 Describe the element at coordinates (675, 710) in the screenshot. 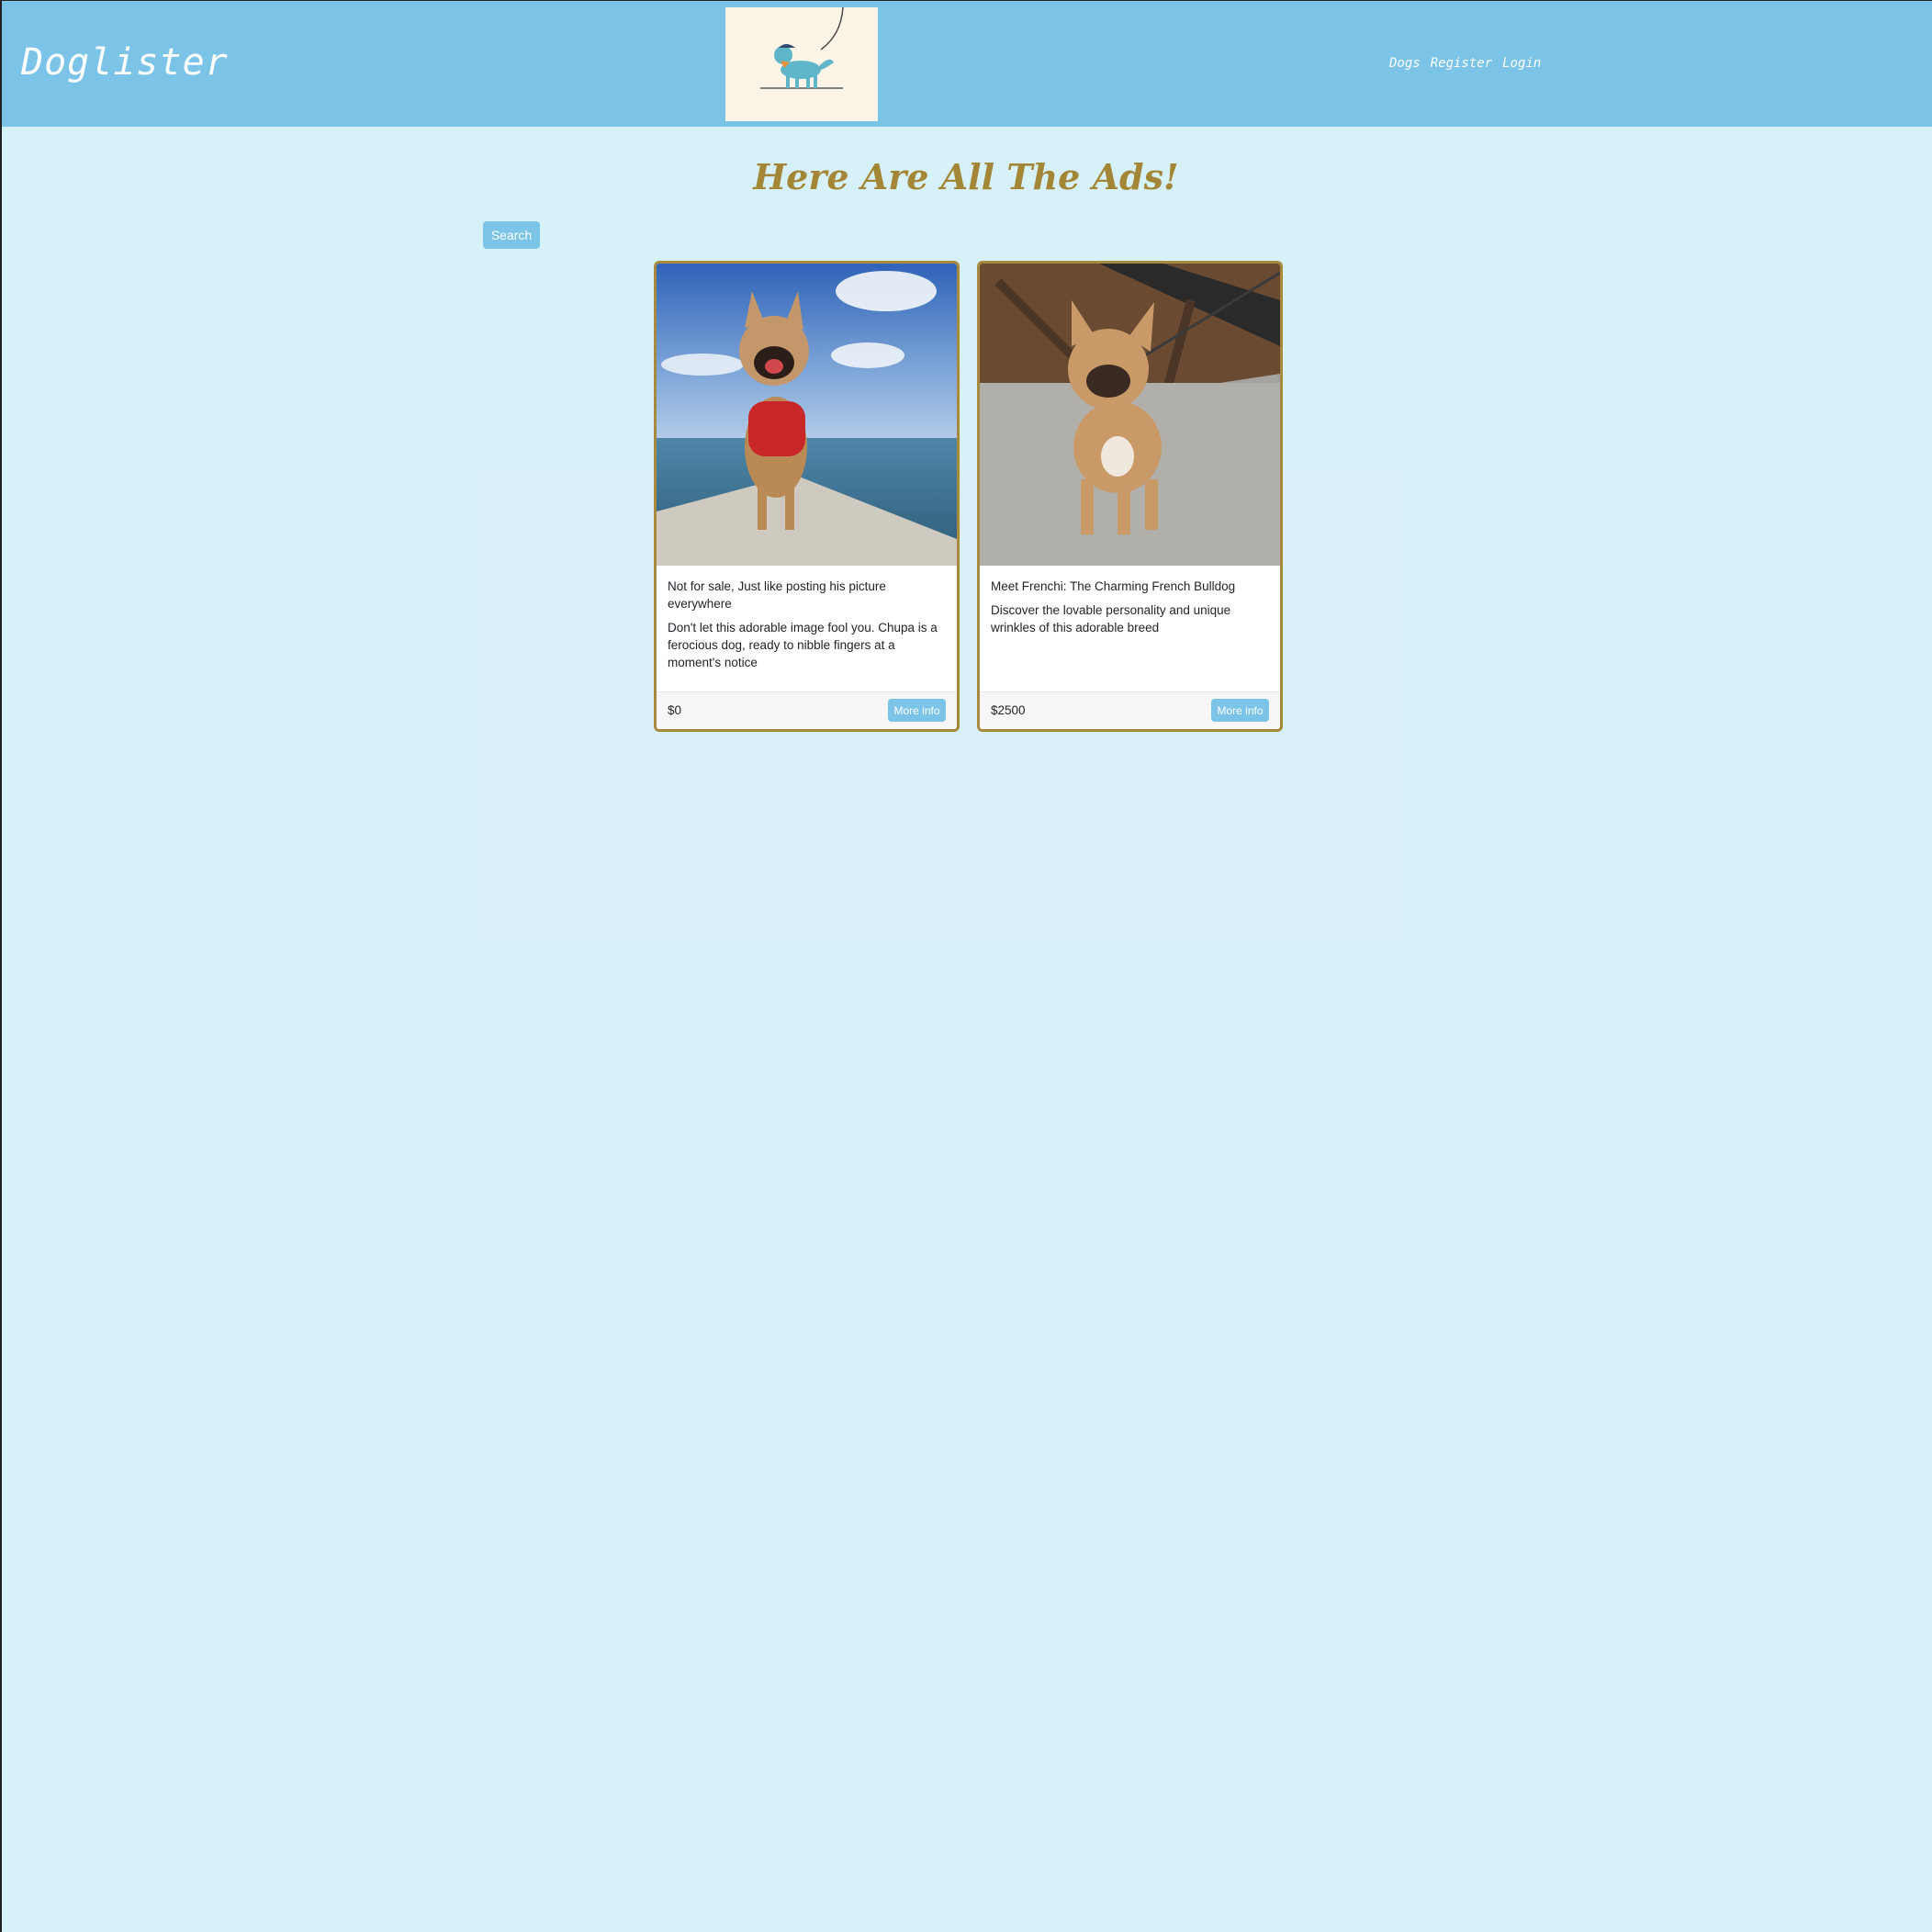

I see `price-label: $0` at that location.